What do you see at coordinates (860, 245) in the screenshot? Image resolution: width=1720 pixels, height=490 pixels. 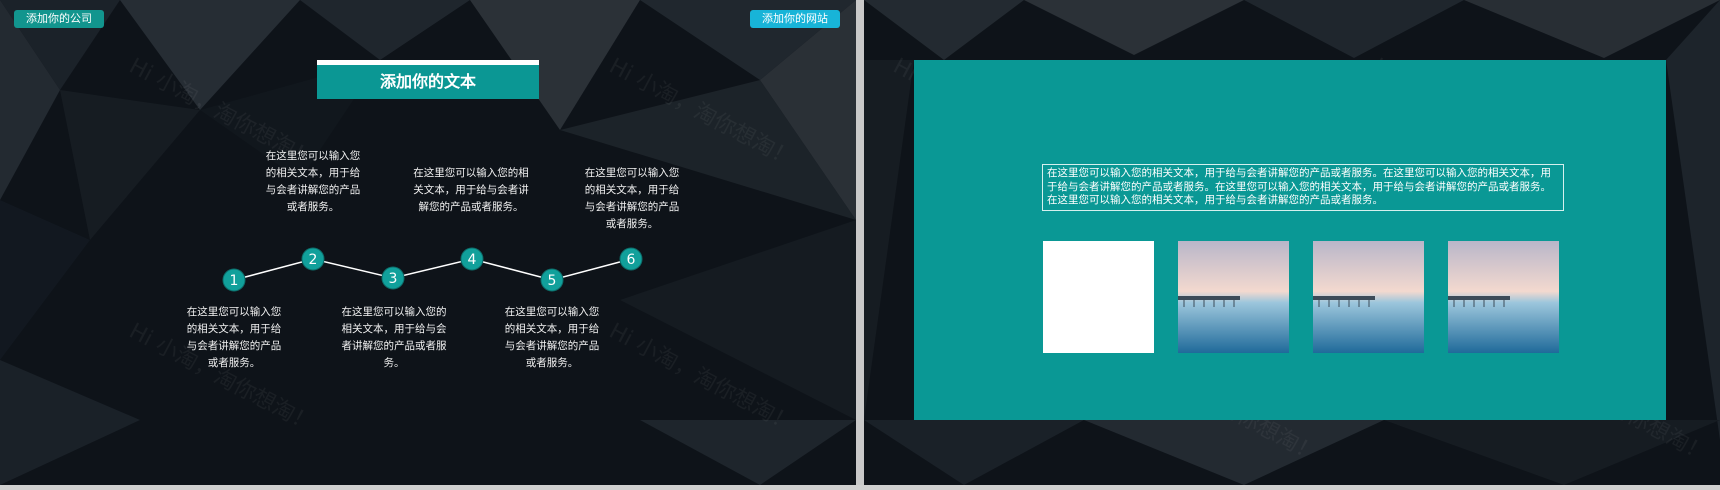 I see `slide-divider` at bounding box center [860, 245].